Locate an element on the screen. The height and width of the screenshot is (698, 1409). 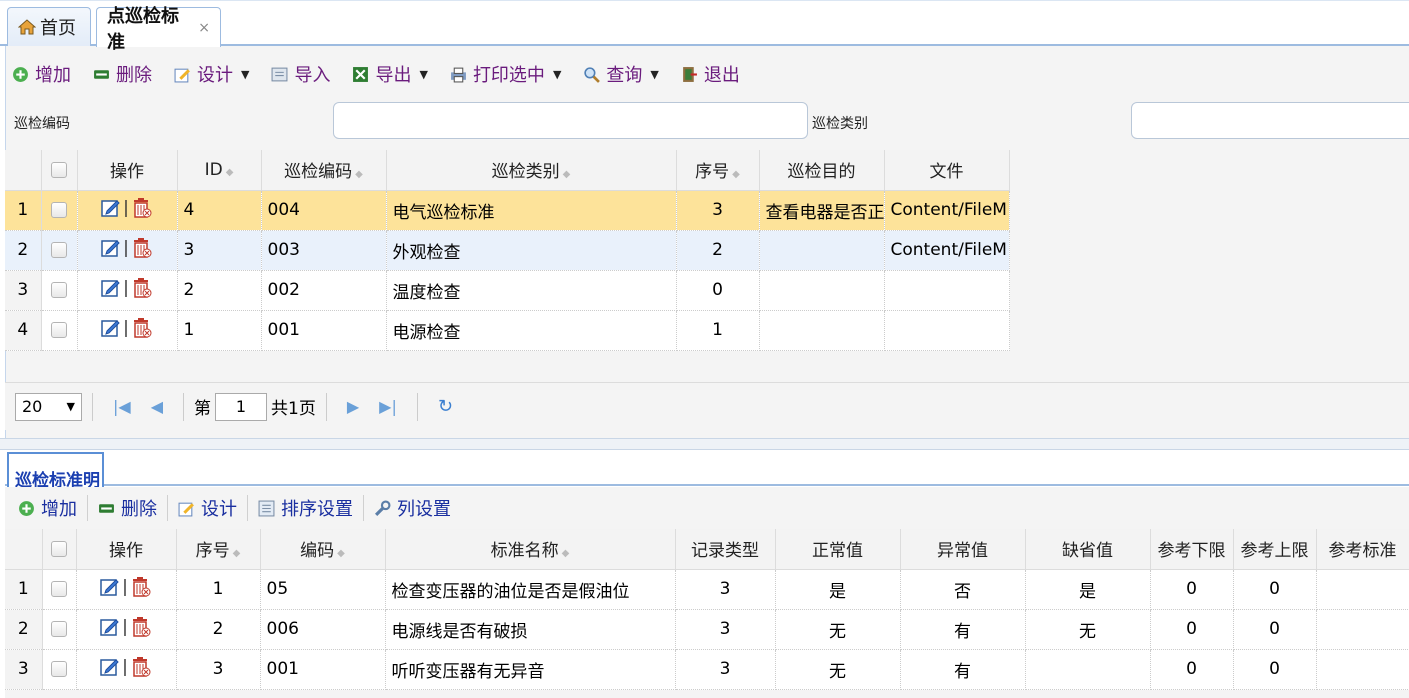
col-code: 编码 ◆ is located at coordinates (323, 549).